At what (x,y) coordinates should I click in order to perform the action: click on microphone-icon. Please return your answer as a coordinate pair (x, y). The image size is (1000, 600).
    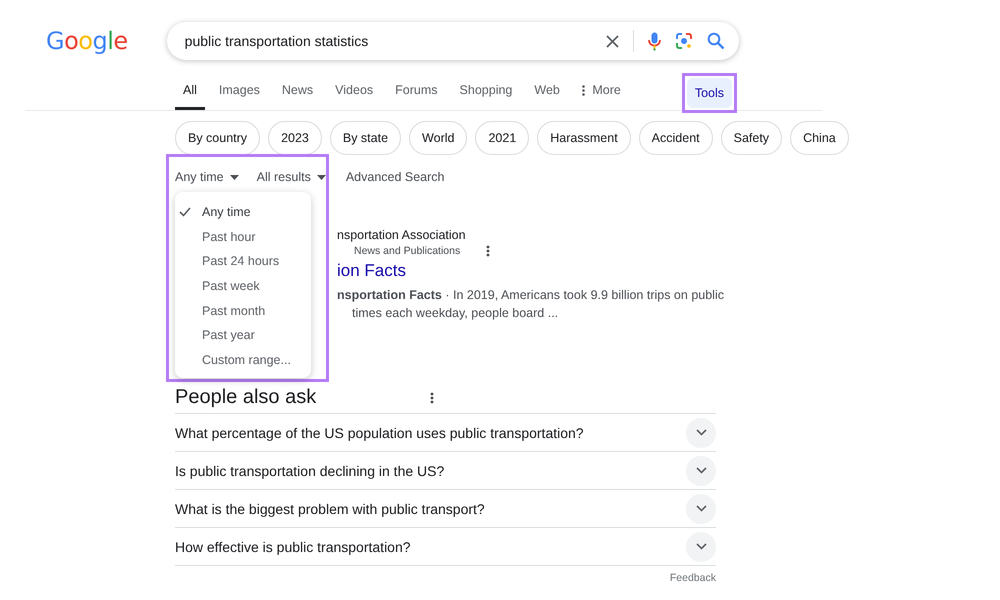
    Looking at the image, I should click on (654, 41).